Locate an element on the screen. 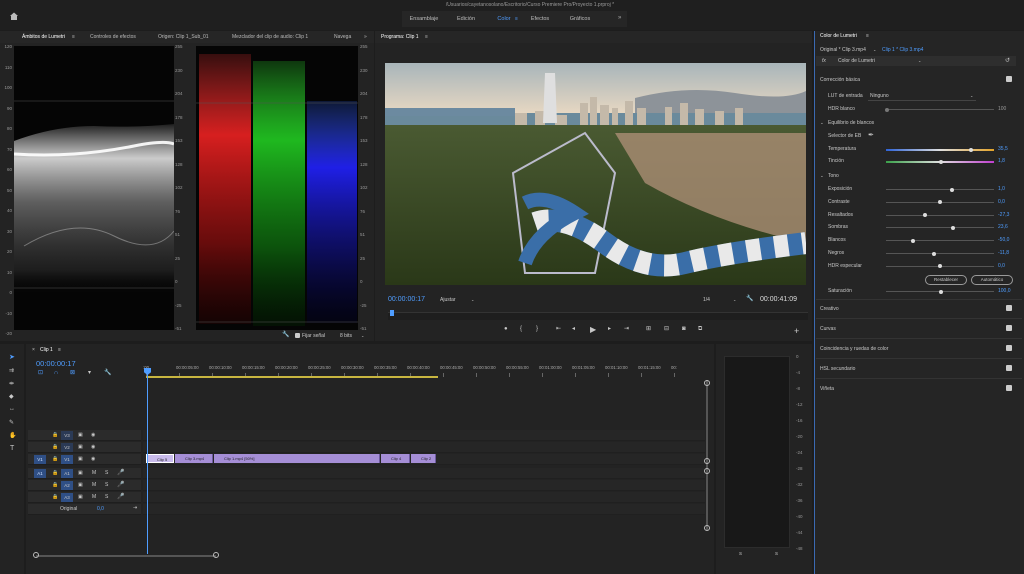 The image size is (1024, 574). tab-source: Origen: Clip 1_Sub_01 is located at coordinates (183, 37).